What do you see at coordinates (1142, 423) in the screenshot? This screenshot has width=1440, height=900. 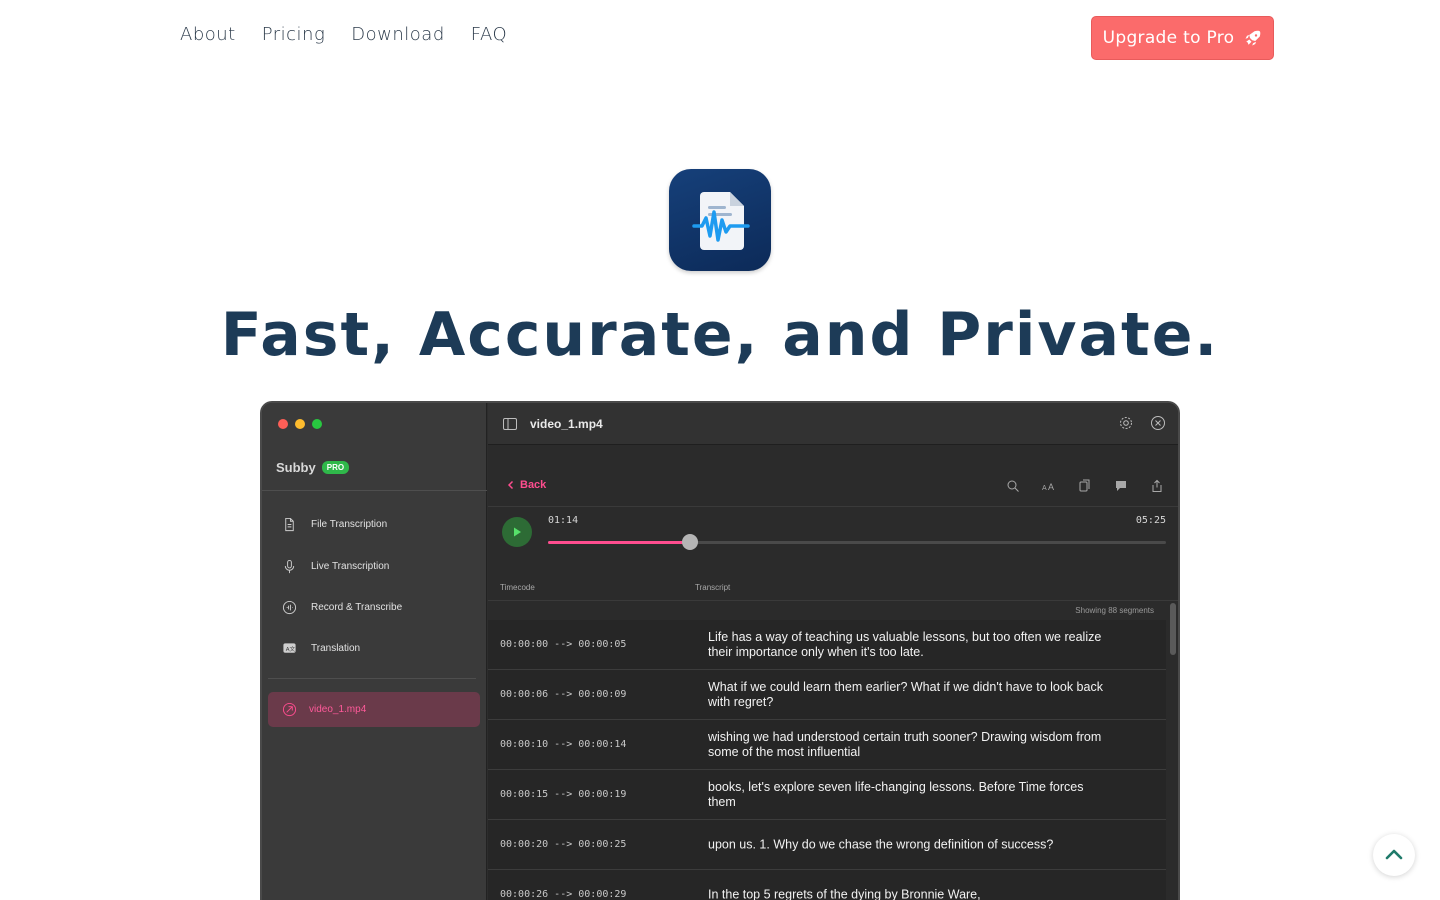 I see `titlebar-actions` at bounding box center [1142, 423].